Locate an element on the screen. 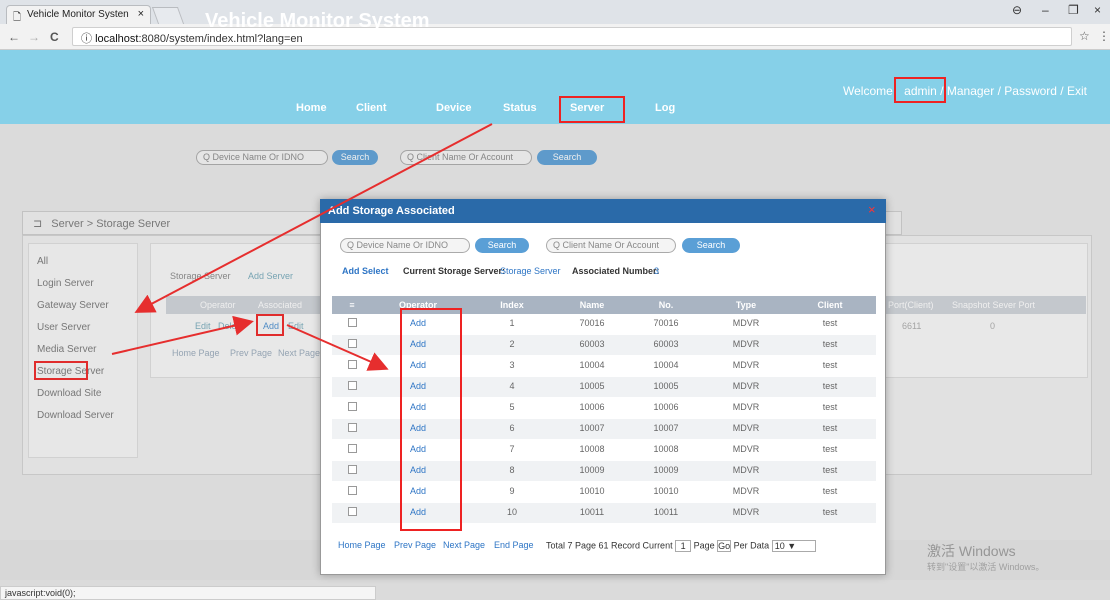 This screenshot has height=600, width=1110. annotation-arrows is located at coordinates (302, 247).